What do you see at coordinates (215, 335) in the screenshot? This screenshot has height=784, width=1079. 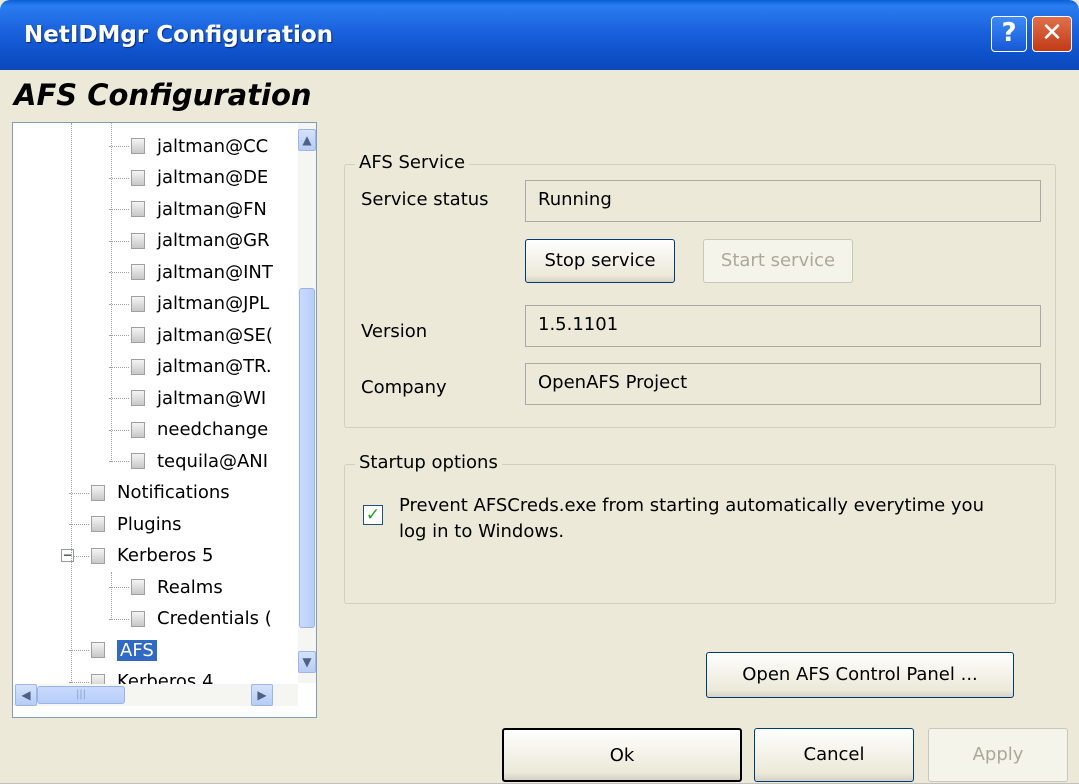 I see `tree-item-label: jaltman@SE(` at bounding box center [215, 335].